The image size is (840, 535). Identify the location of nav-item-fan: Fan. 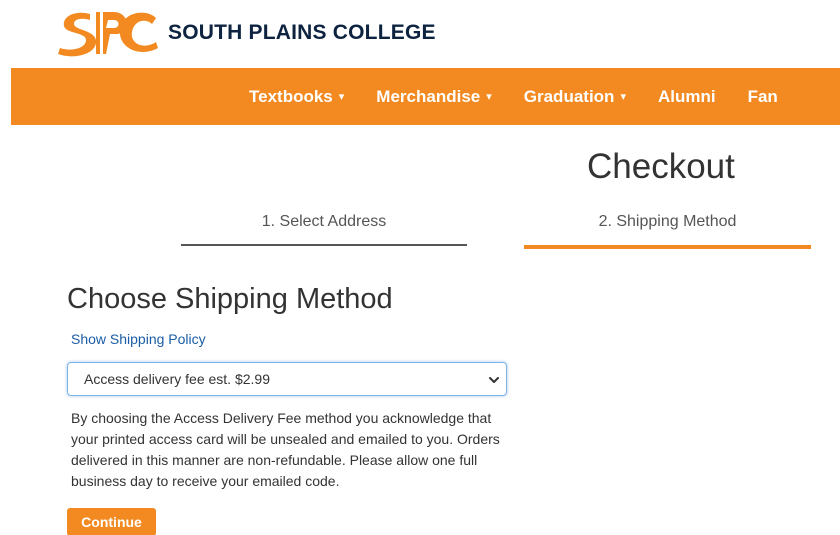
(763, 97).